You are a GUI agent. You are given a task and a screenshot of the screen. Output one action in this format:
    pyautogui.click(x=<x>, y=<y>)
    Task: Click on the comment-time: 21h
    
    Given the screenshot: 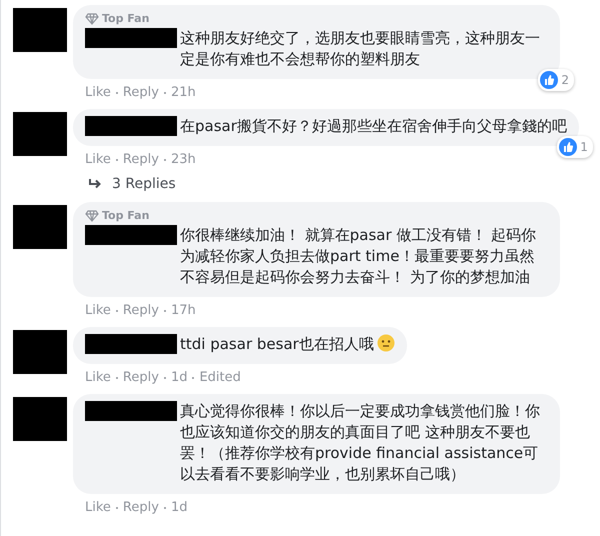 What is the action you would take?
    pyautogui.click(x=183, y=92)
    